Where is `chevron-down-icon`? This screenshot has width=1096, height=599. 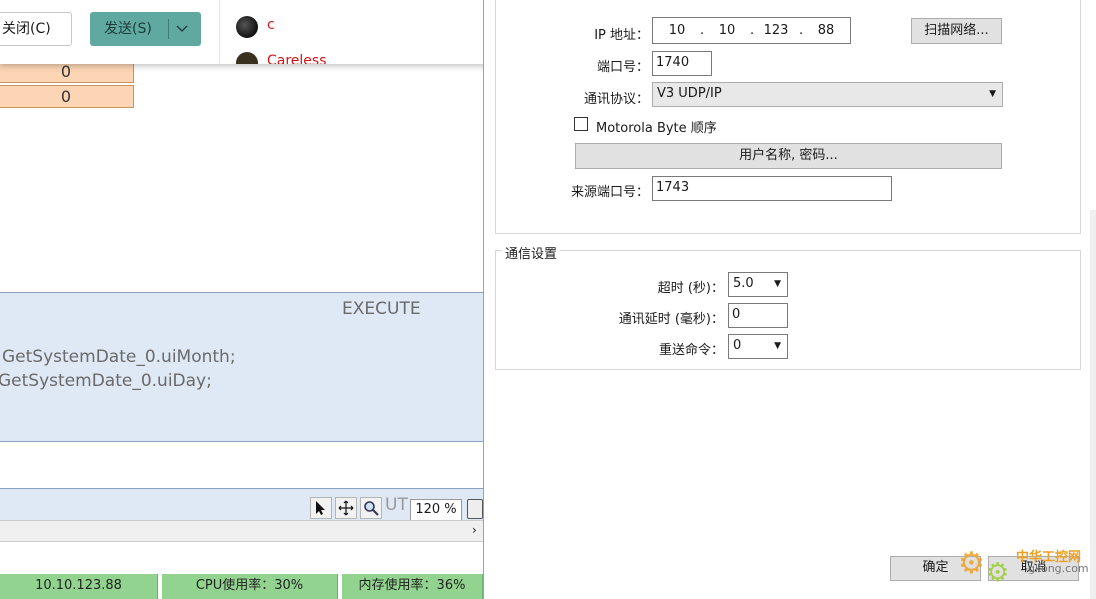 chevron-down-icon is located at coordinates (182, 35).